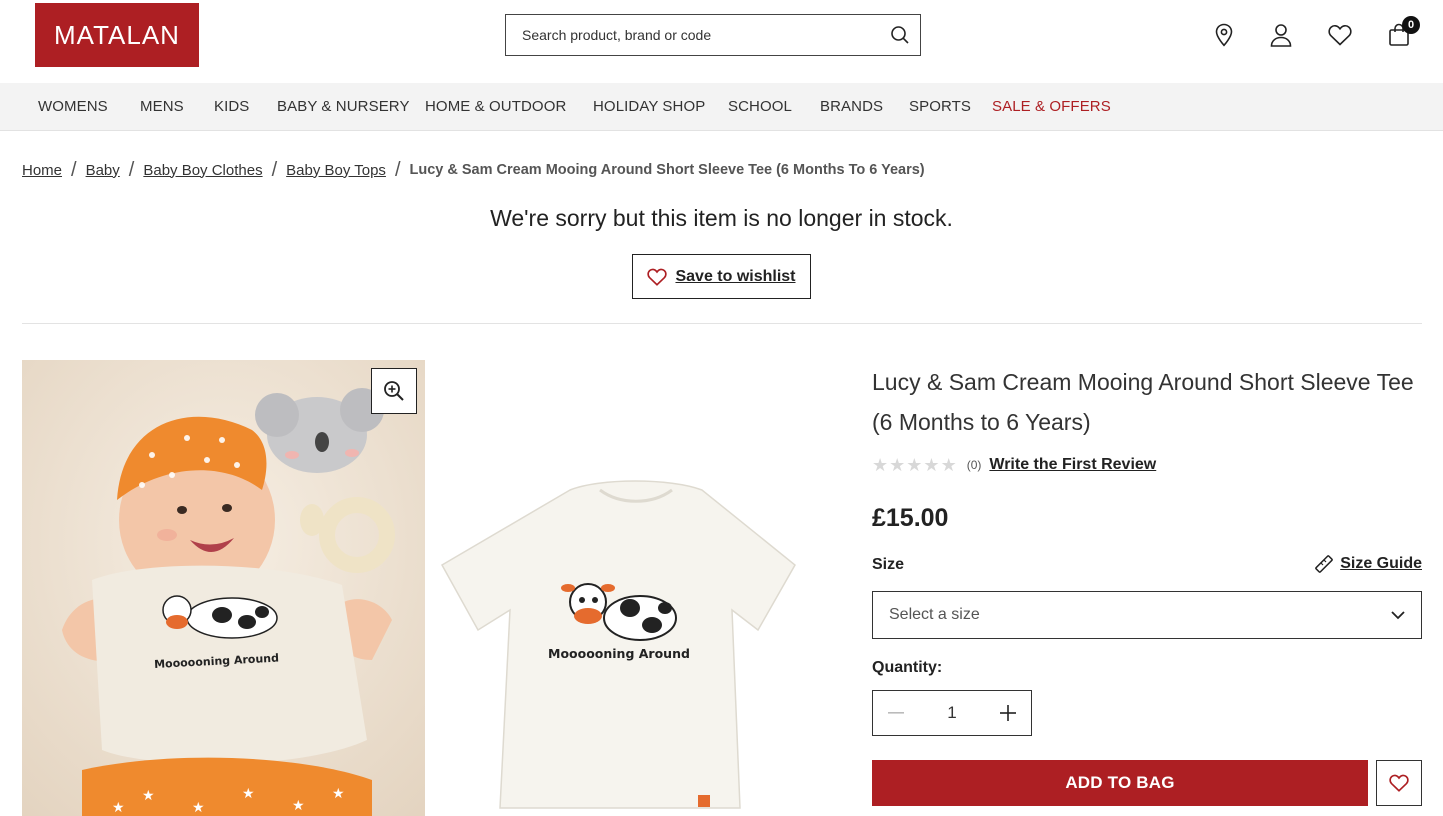  What do you see at coordinates (735, 276) in the screenshot?
I see `save-to-wishlist-label: Save to wishlist` at bounding box center [735, 276].